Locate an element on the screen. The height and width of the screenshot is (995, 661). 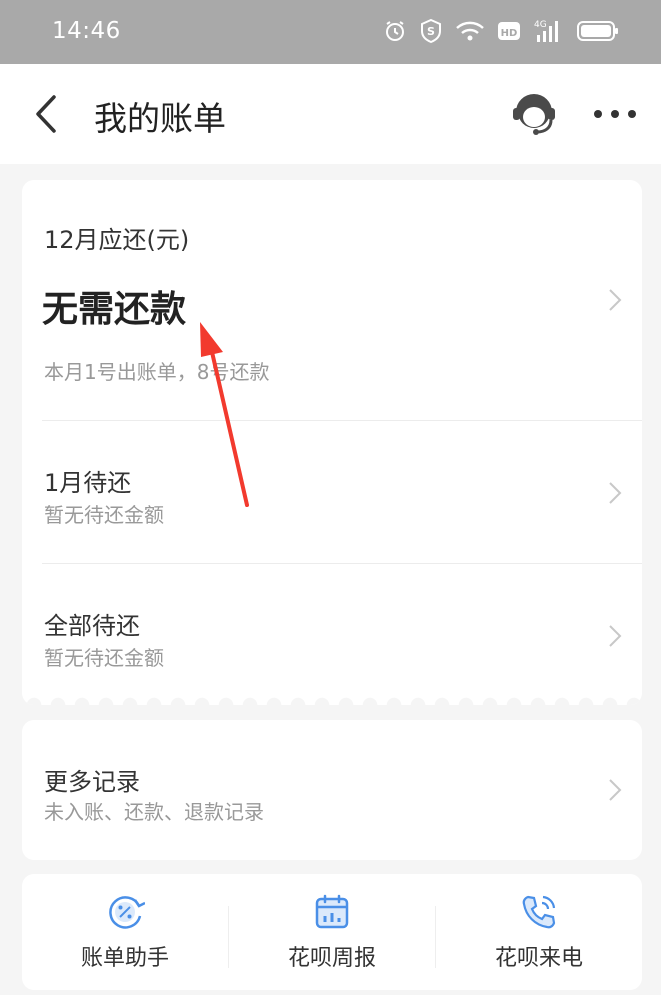
ticket-scallop-edge is located at coordinates (332, 700).